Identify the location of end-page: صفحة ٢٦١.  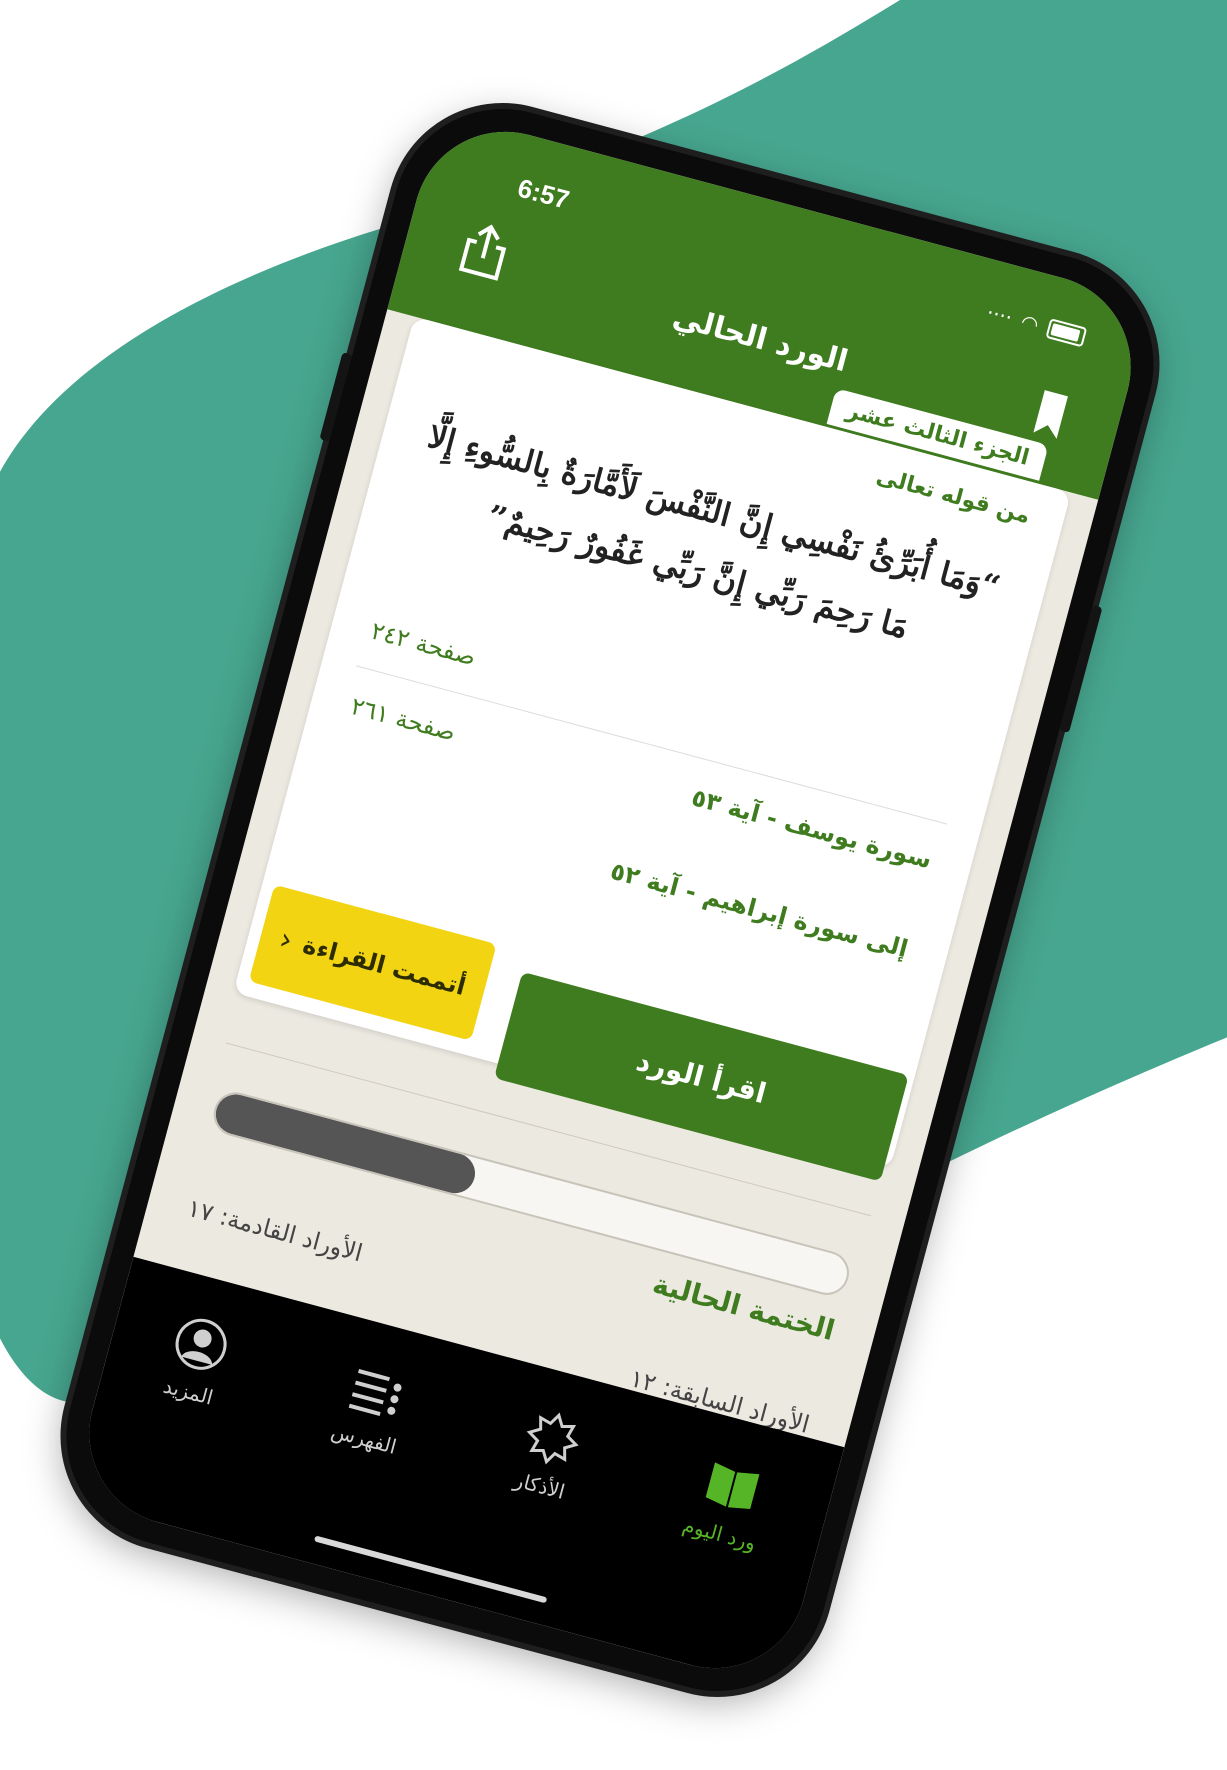
(403, 719).